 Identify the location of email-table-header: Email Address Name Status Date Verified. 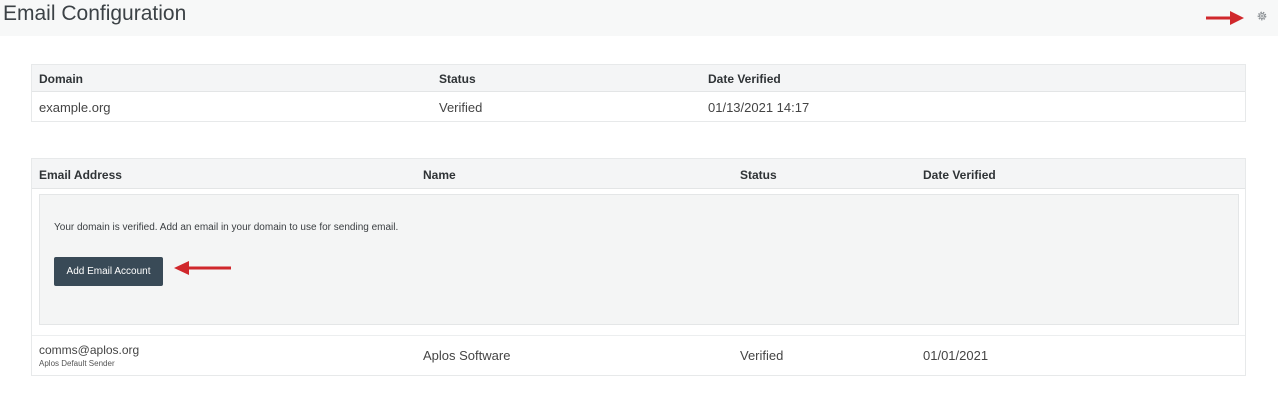
(638, 174).